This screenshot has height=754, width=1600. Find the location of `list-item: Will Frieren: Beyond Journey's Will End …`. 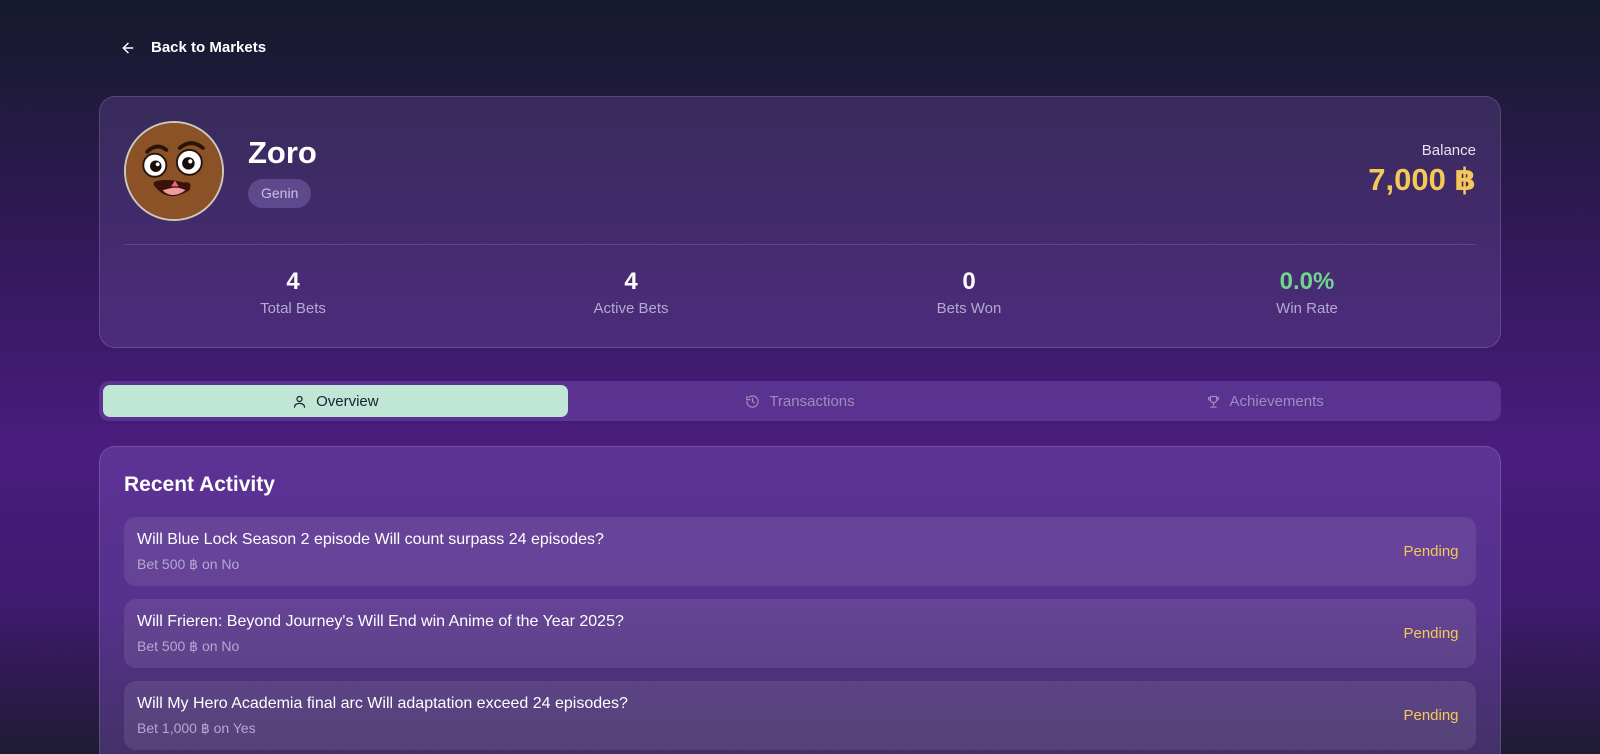

list-item: Will Frieren: Beyond Journey's Will End … is located at coordinates (800, 633).